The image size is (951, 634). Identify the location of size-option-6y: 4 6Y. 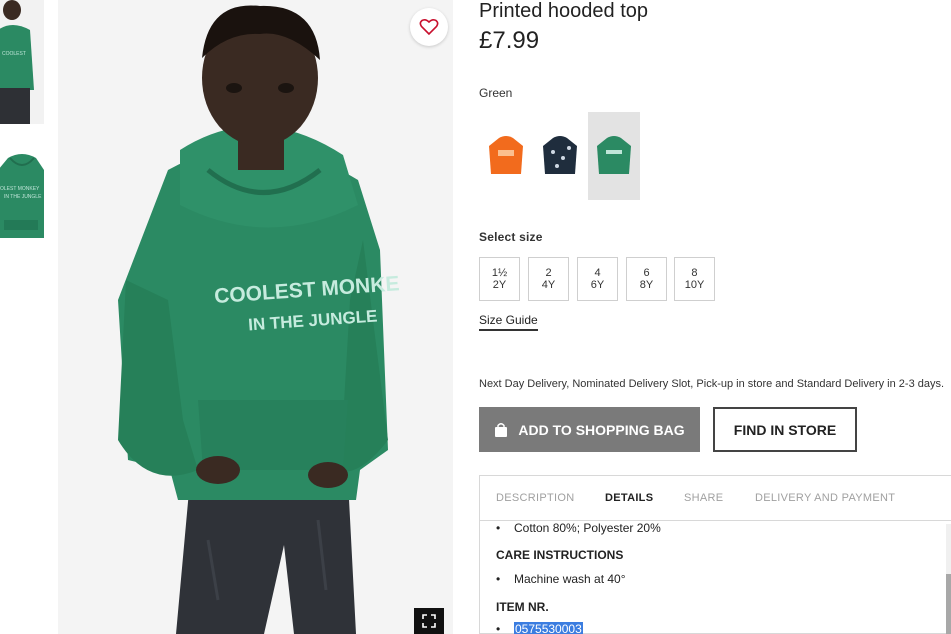
(597, 279).